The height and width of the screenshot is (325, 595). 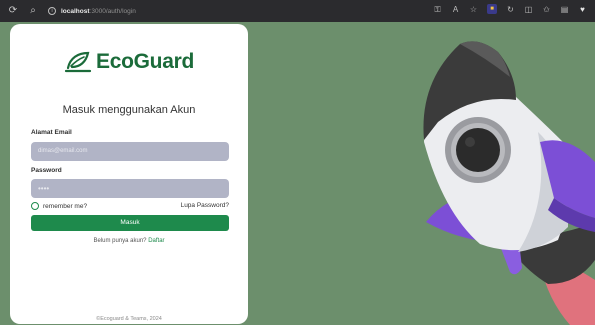 I want to click on brand-logo: EcoGuard, so click(x=129, y=62).